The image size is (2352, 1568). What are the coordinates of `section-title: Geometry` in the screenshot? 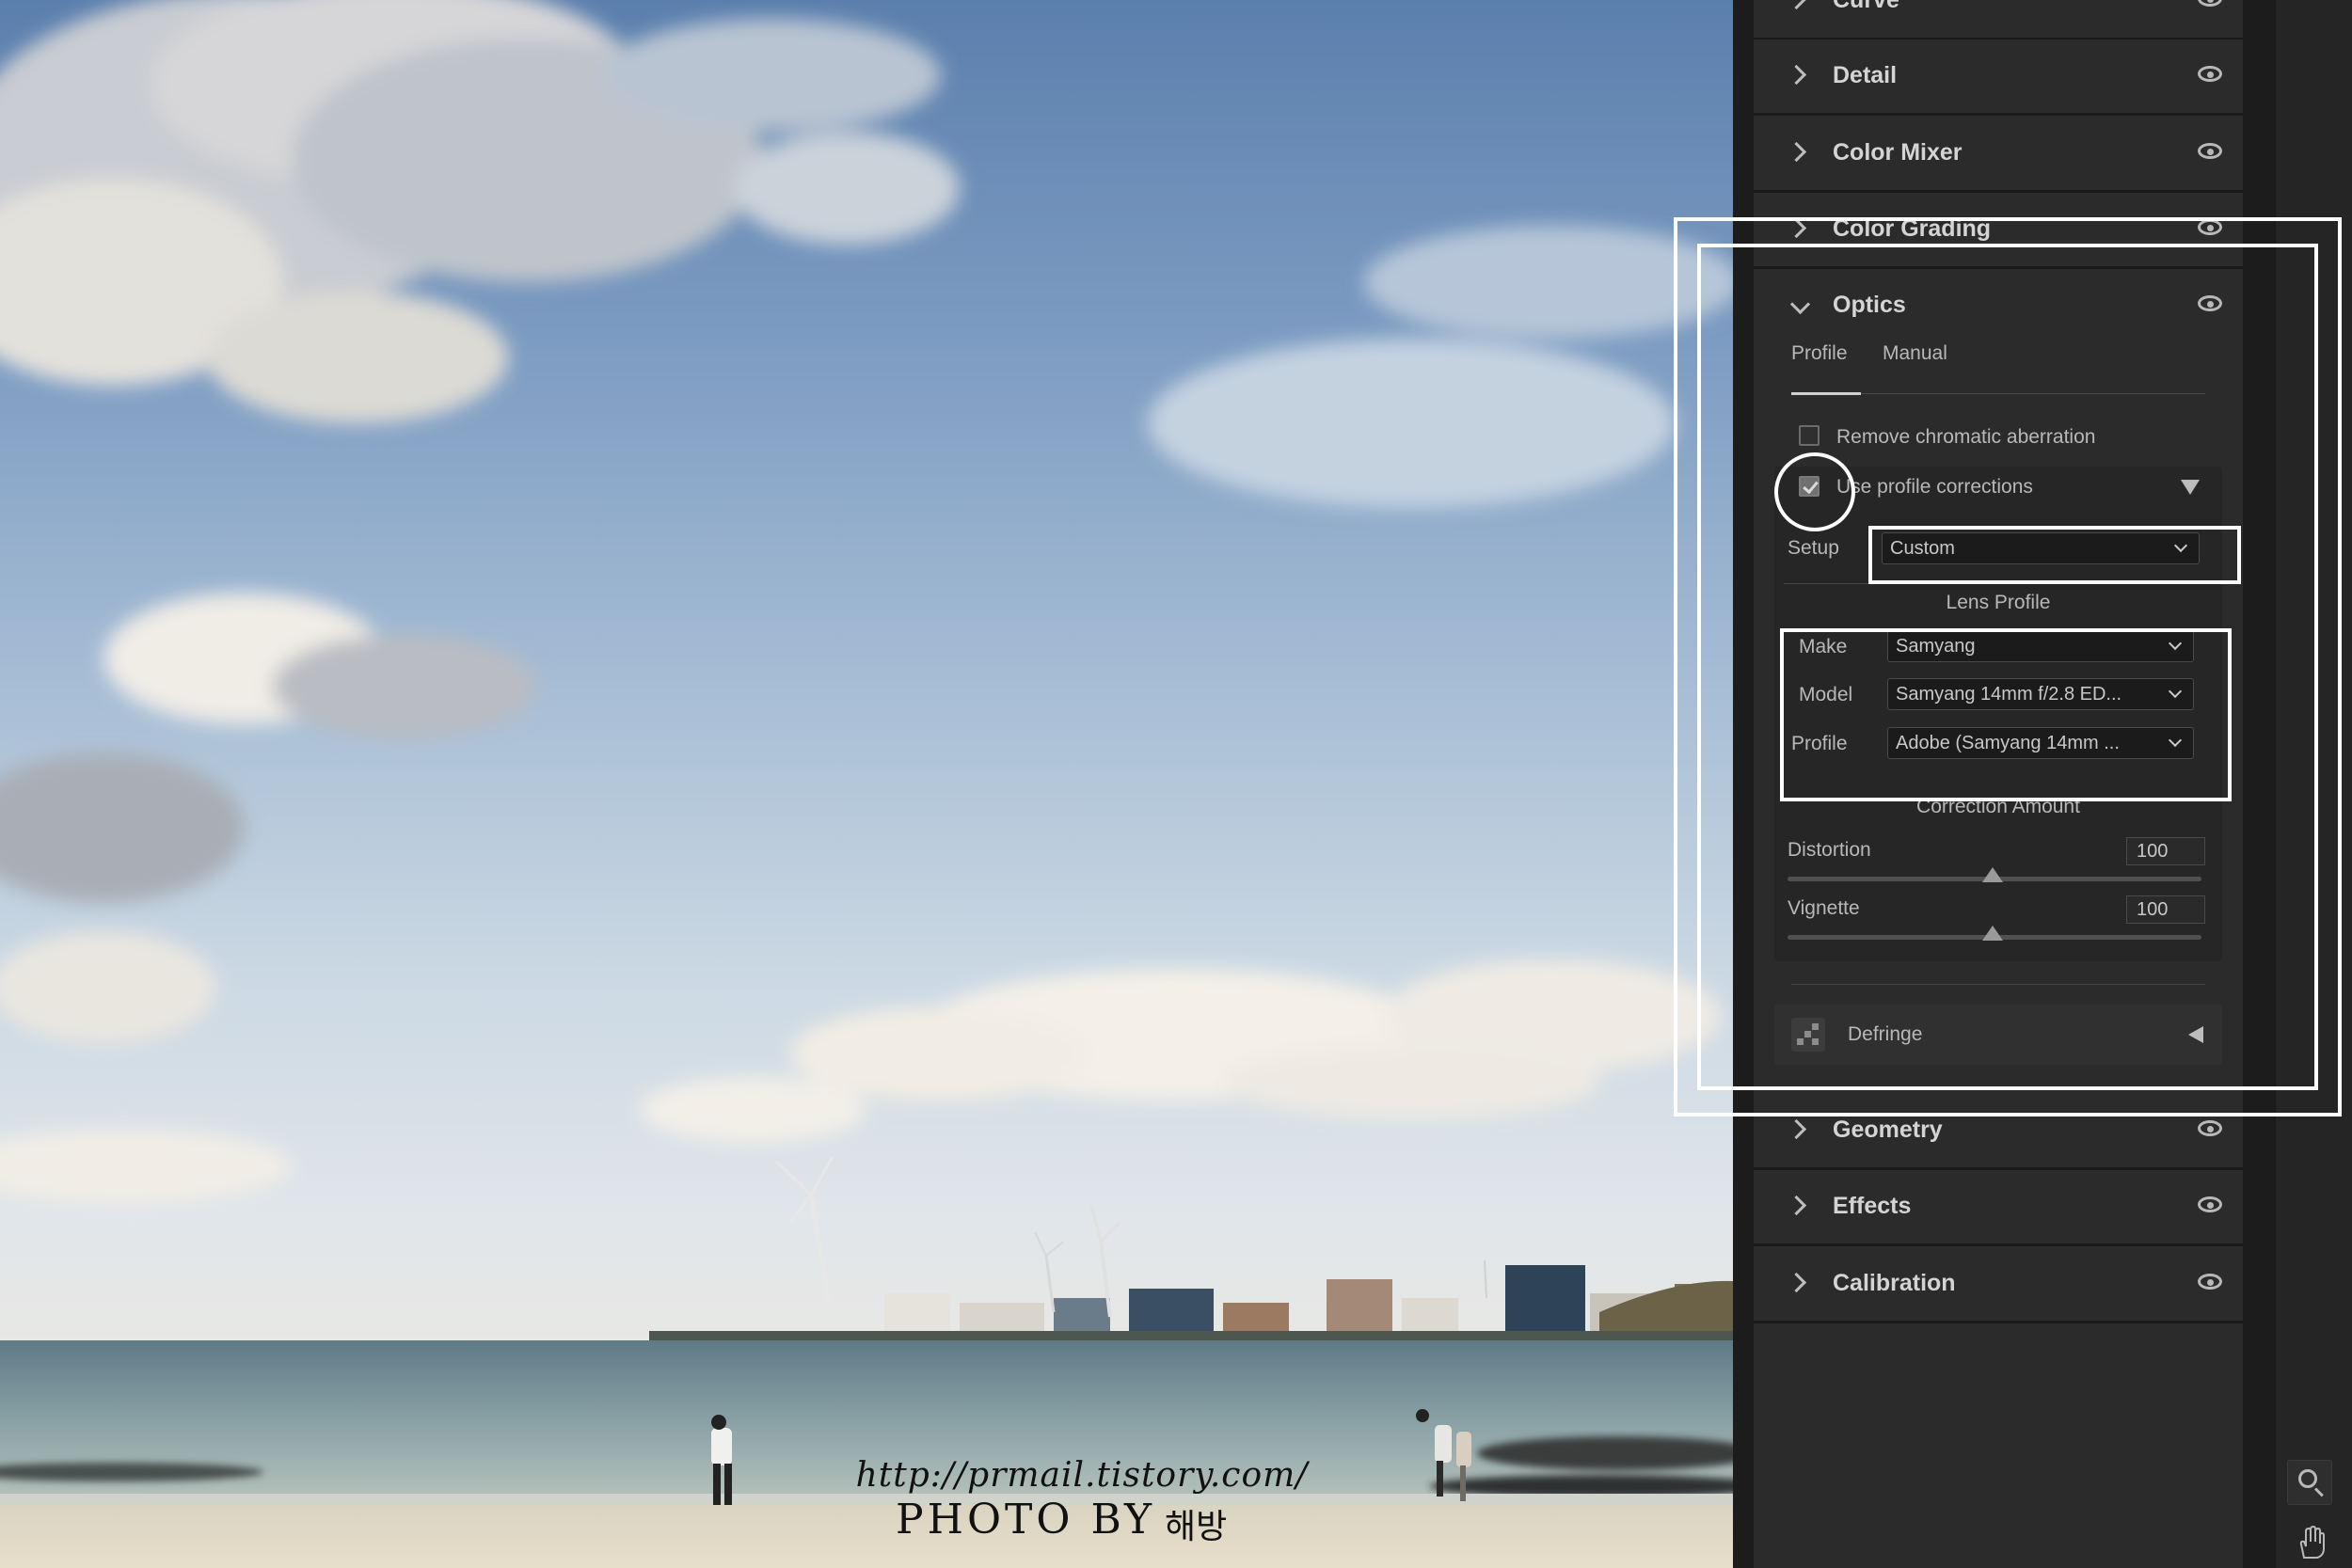 It's located at (1888, 1130).